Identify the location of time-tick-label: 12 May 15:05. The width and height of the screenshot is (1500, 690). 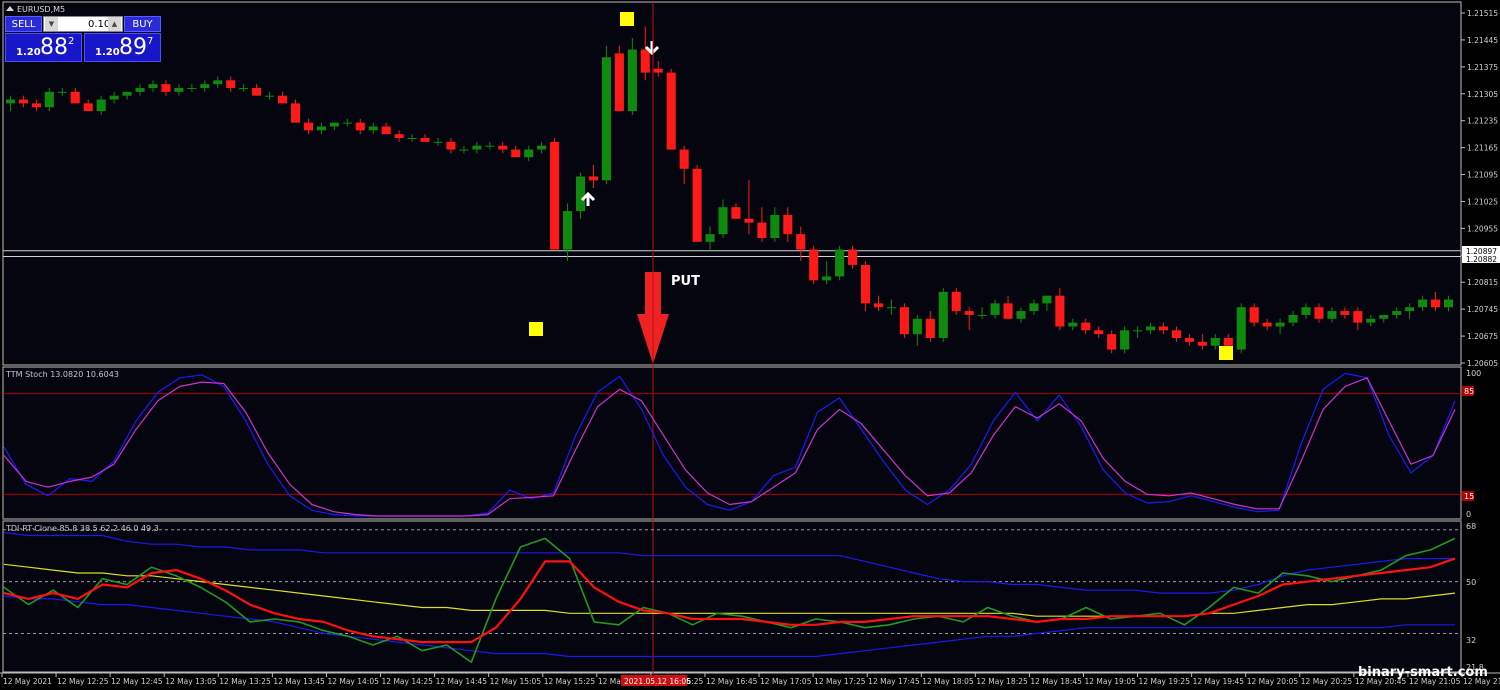
(516, 681).